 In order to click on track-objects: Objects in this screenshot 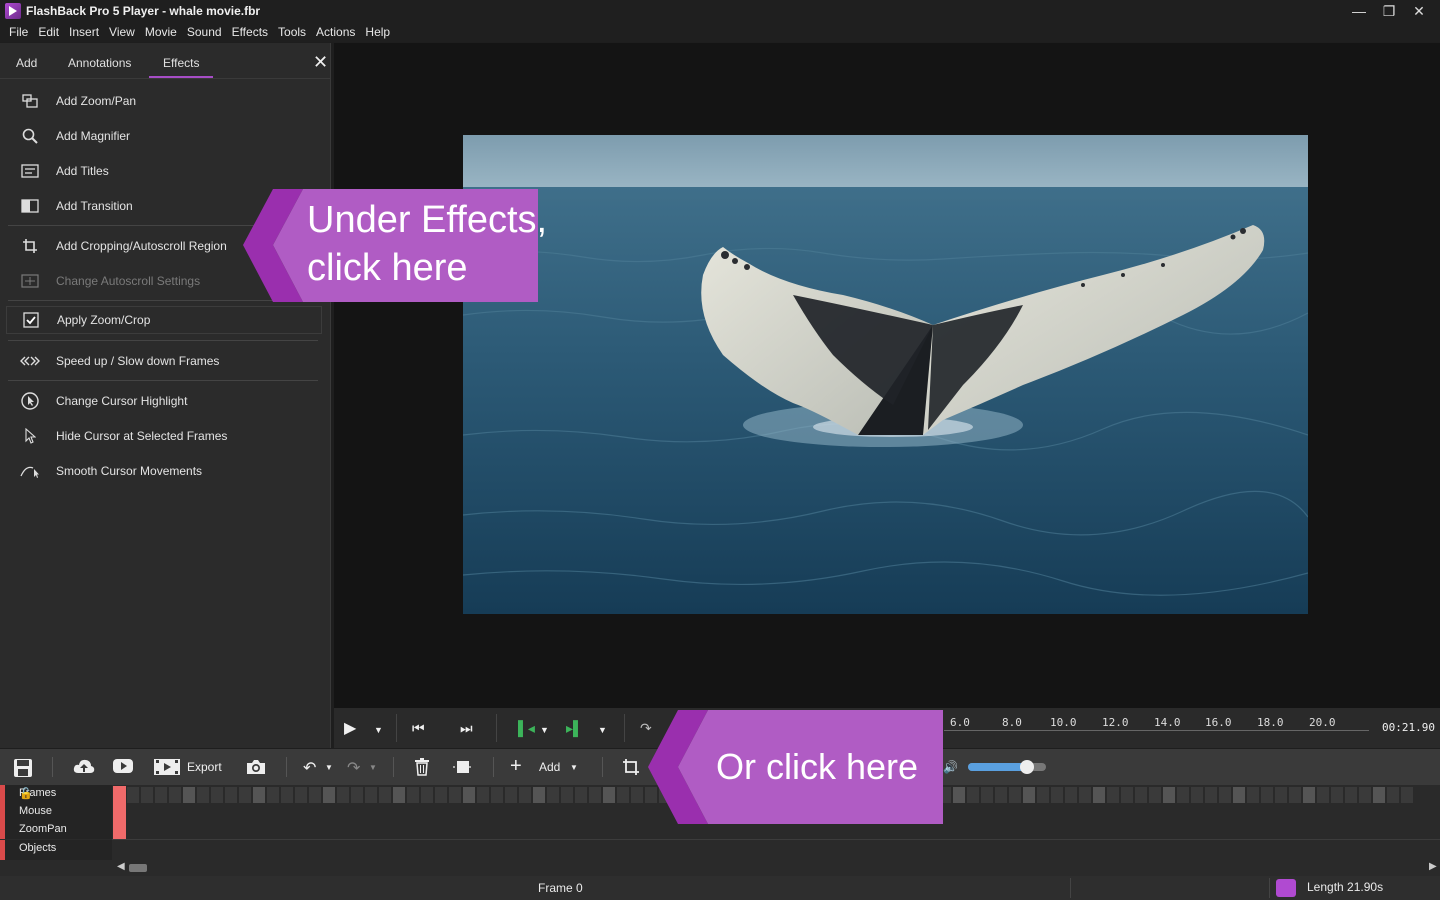, I will do `click(56, 850)`.